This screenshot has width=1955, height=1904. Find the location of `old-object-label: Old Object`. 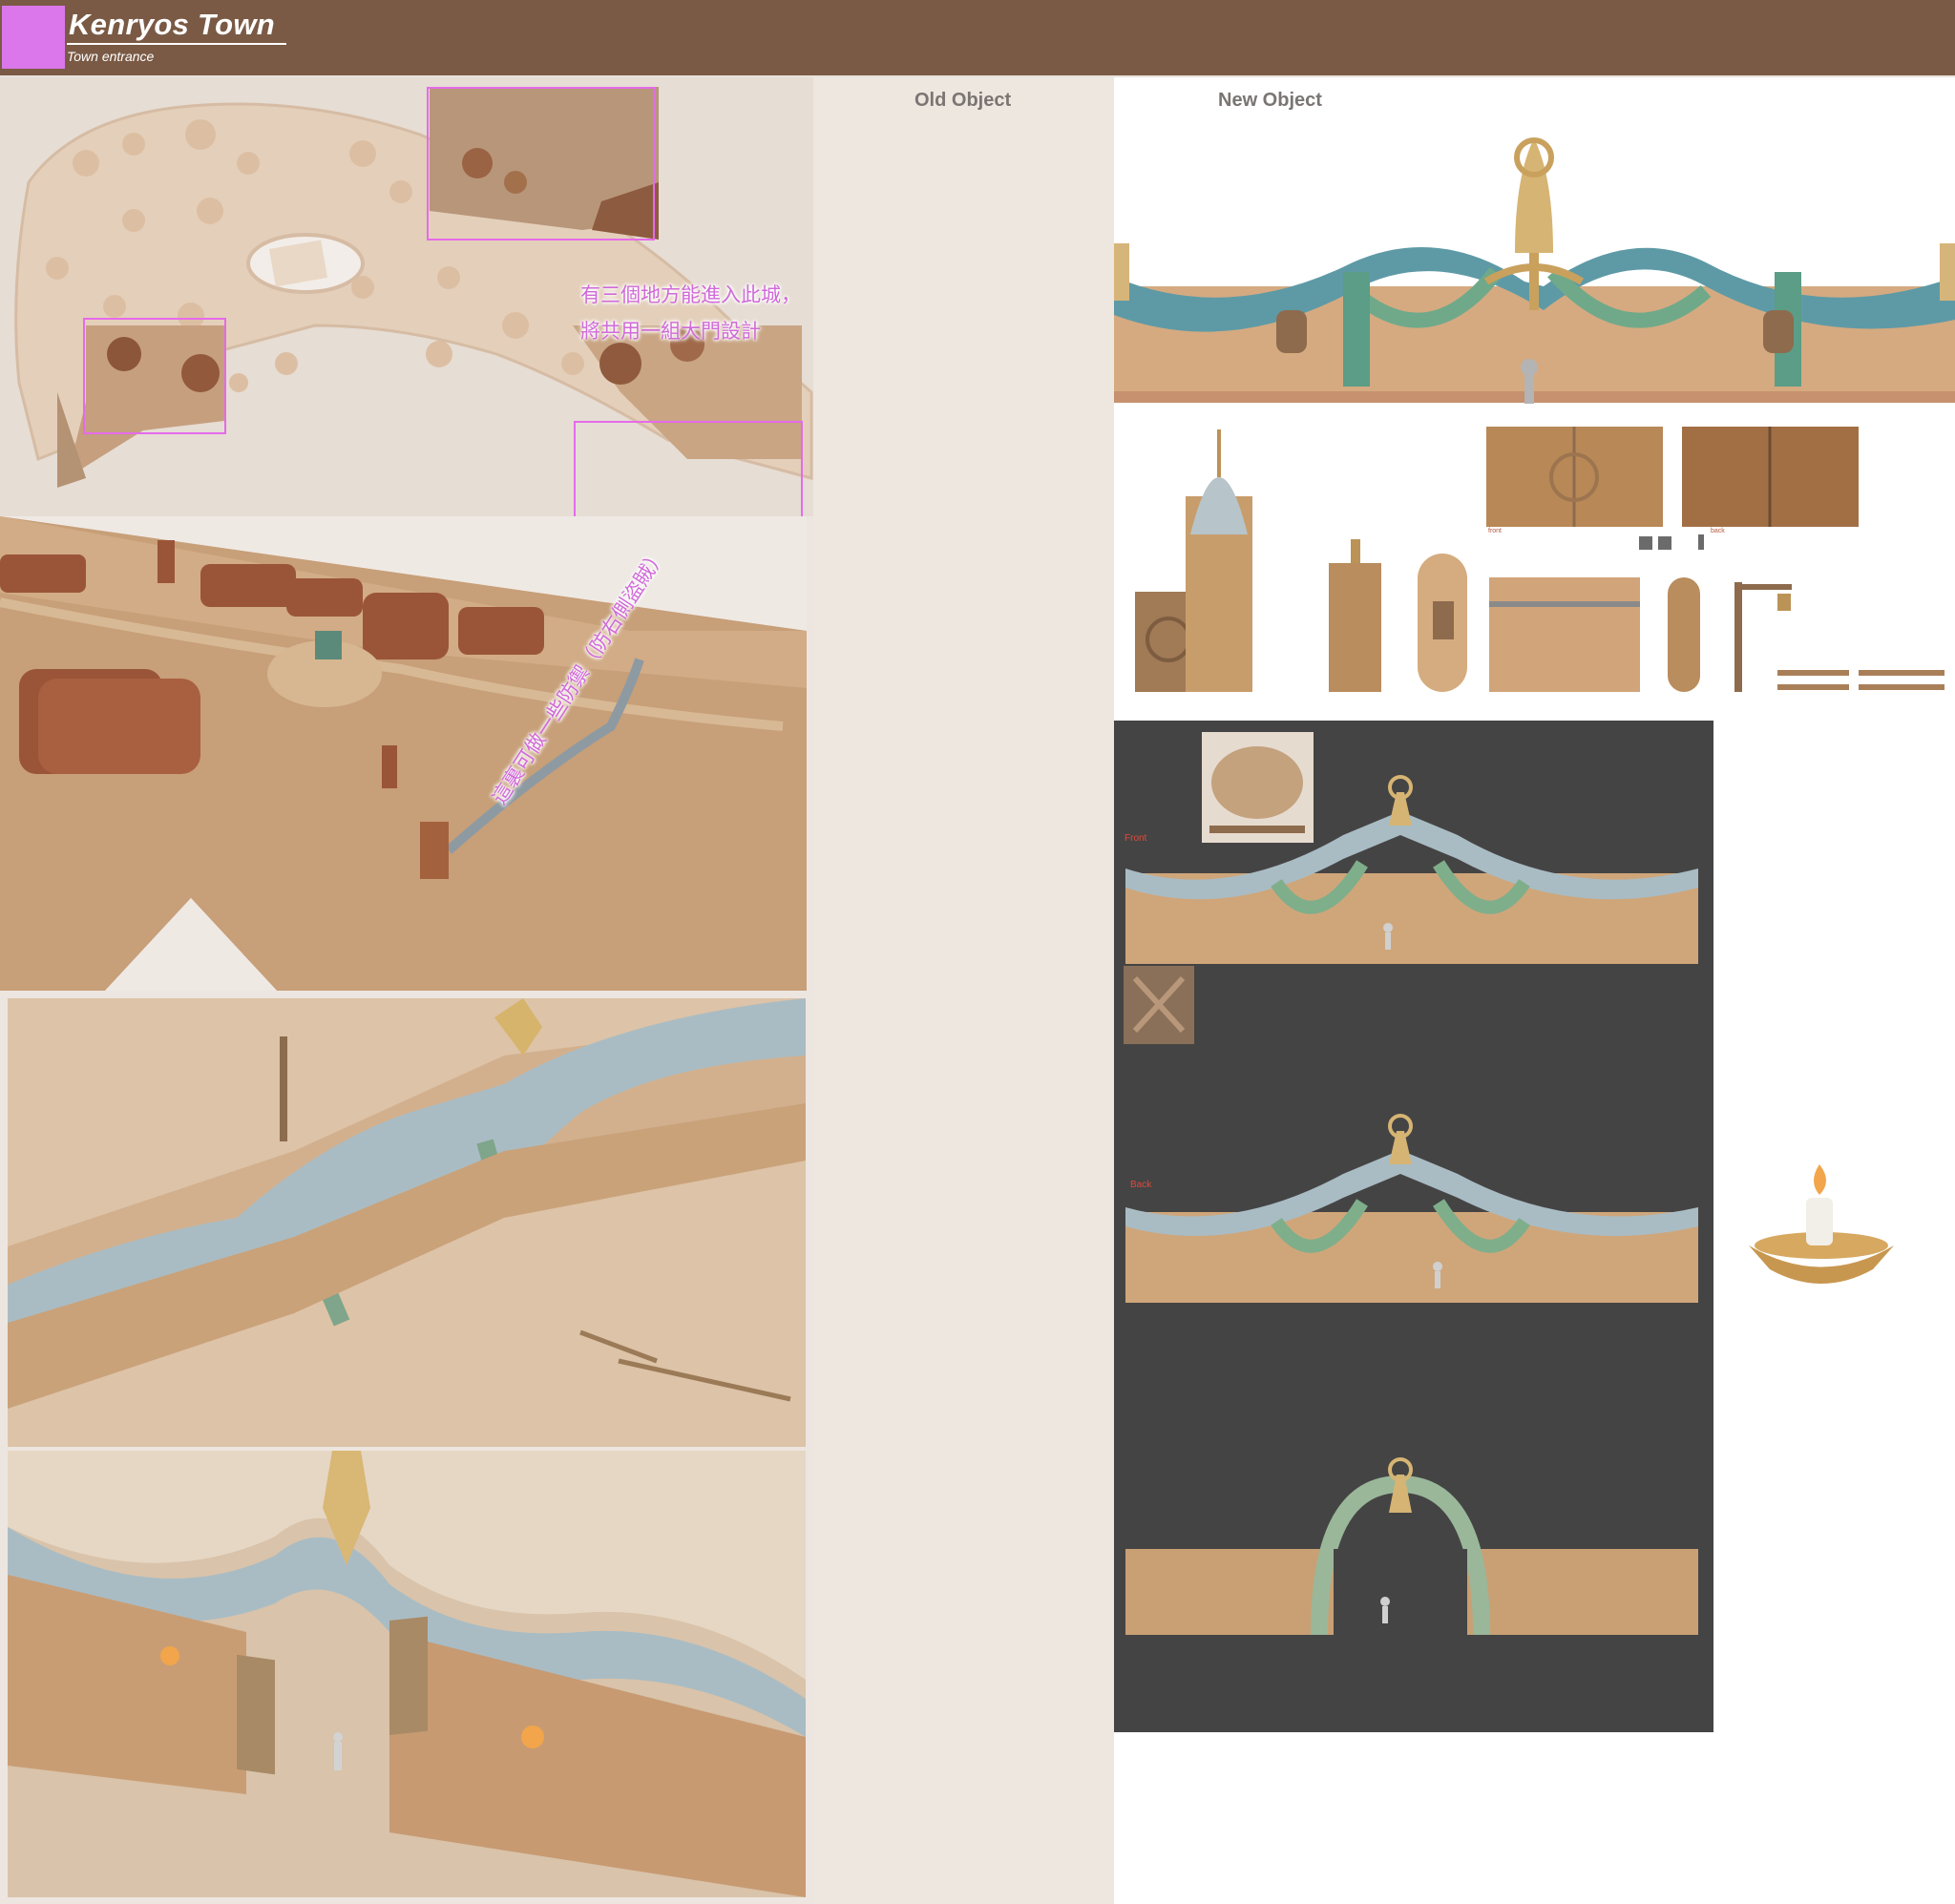

old-object-label: Old Object is located at coordinates (963, 100).